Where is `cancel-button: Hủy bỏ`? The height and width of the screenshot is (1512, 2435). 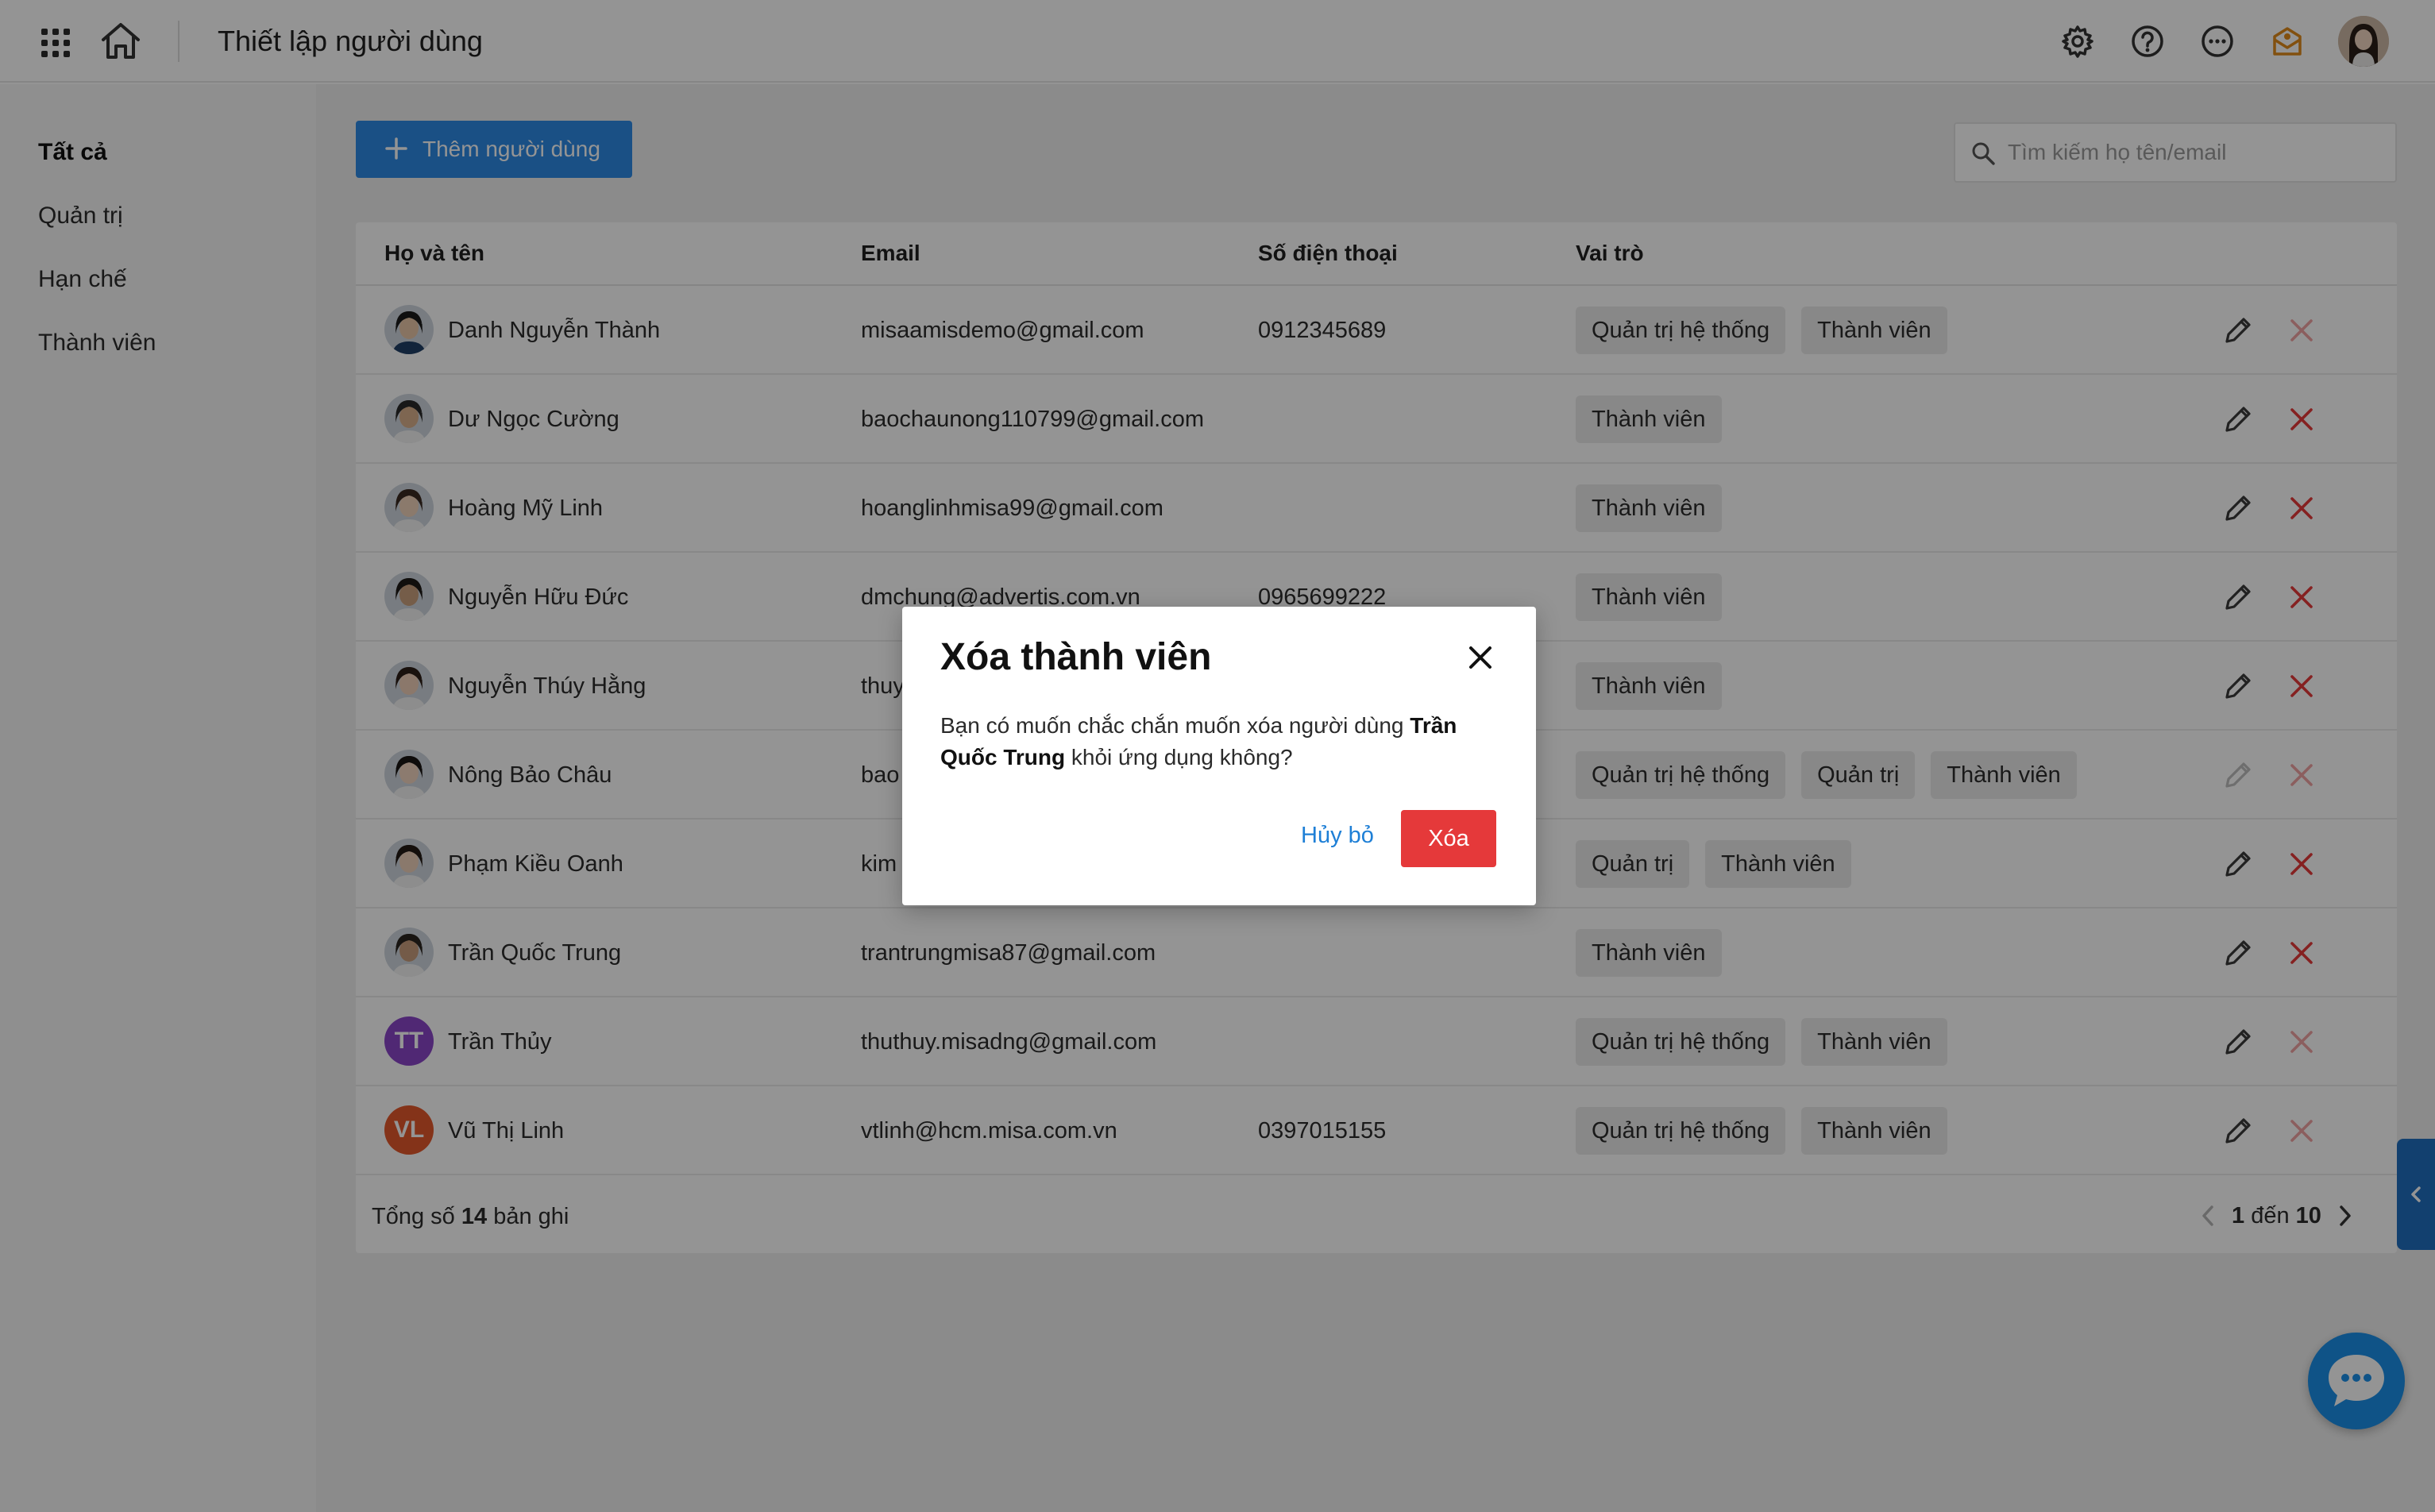 cancel-button: Hủy bỏ is located at coordinates (1337, 835).